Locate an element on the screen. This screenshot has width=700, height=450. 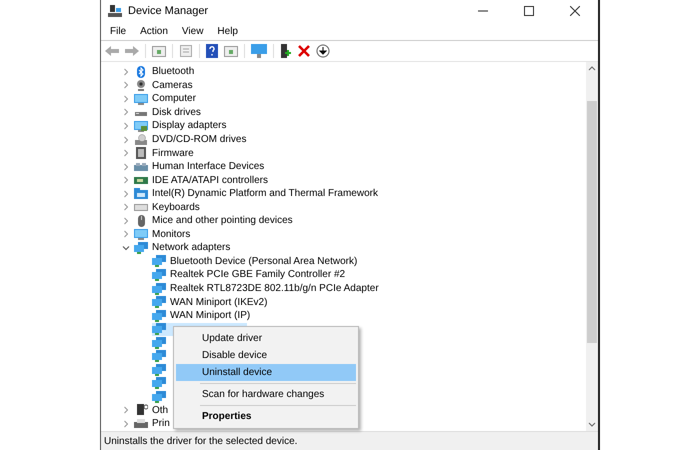
tree-item: Cameras is located at coordinates (165, 85).